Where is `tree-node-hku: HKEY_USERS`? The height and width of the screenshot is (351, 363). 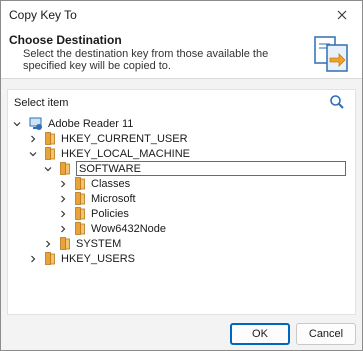
tree-node-hku: HKEY_USERS is located at coordinates (81, 258).